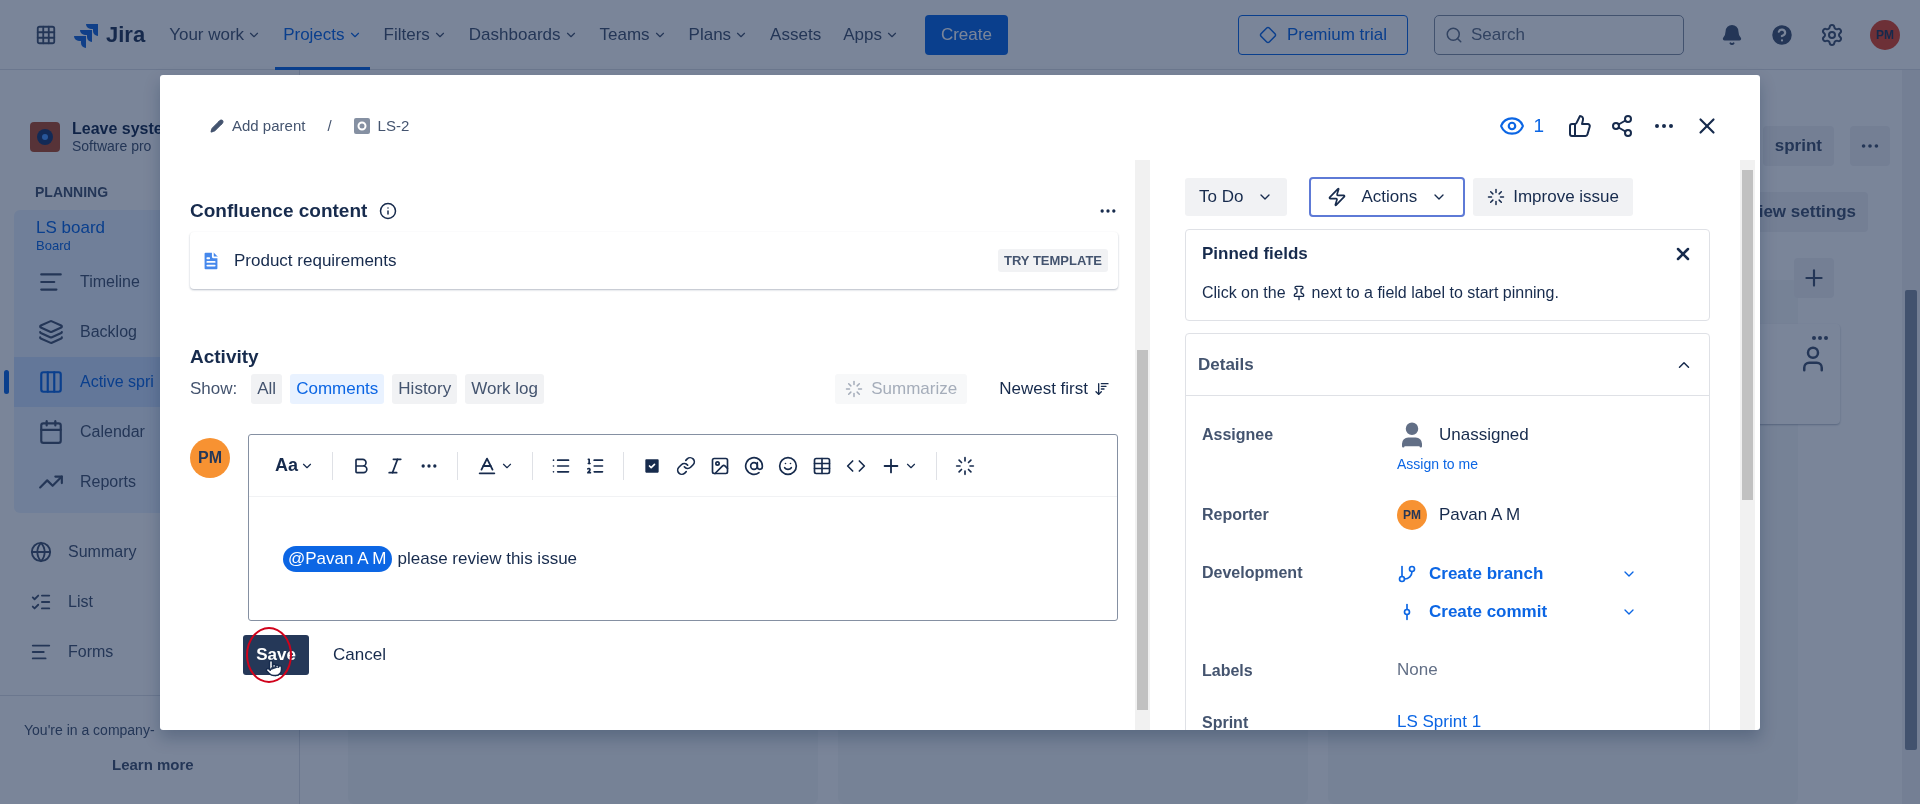 The height and width of the screenshot is (804, 1920). What do you see at coordinates (1236, 197) in the screenshot?
I see `status-button: To Do` at bounding box center [1236, 197].